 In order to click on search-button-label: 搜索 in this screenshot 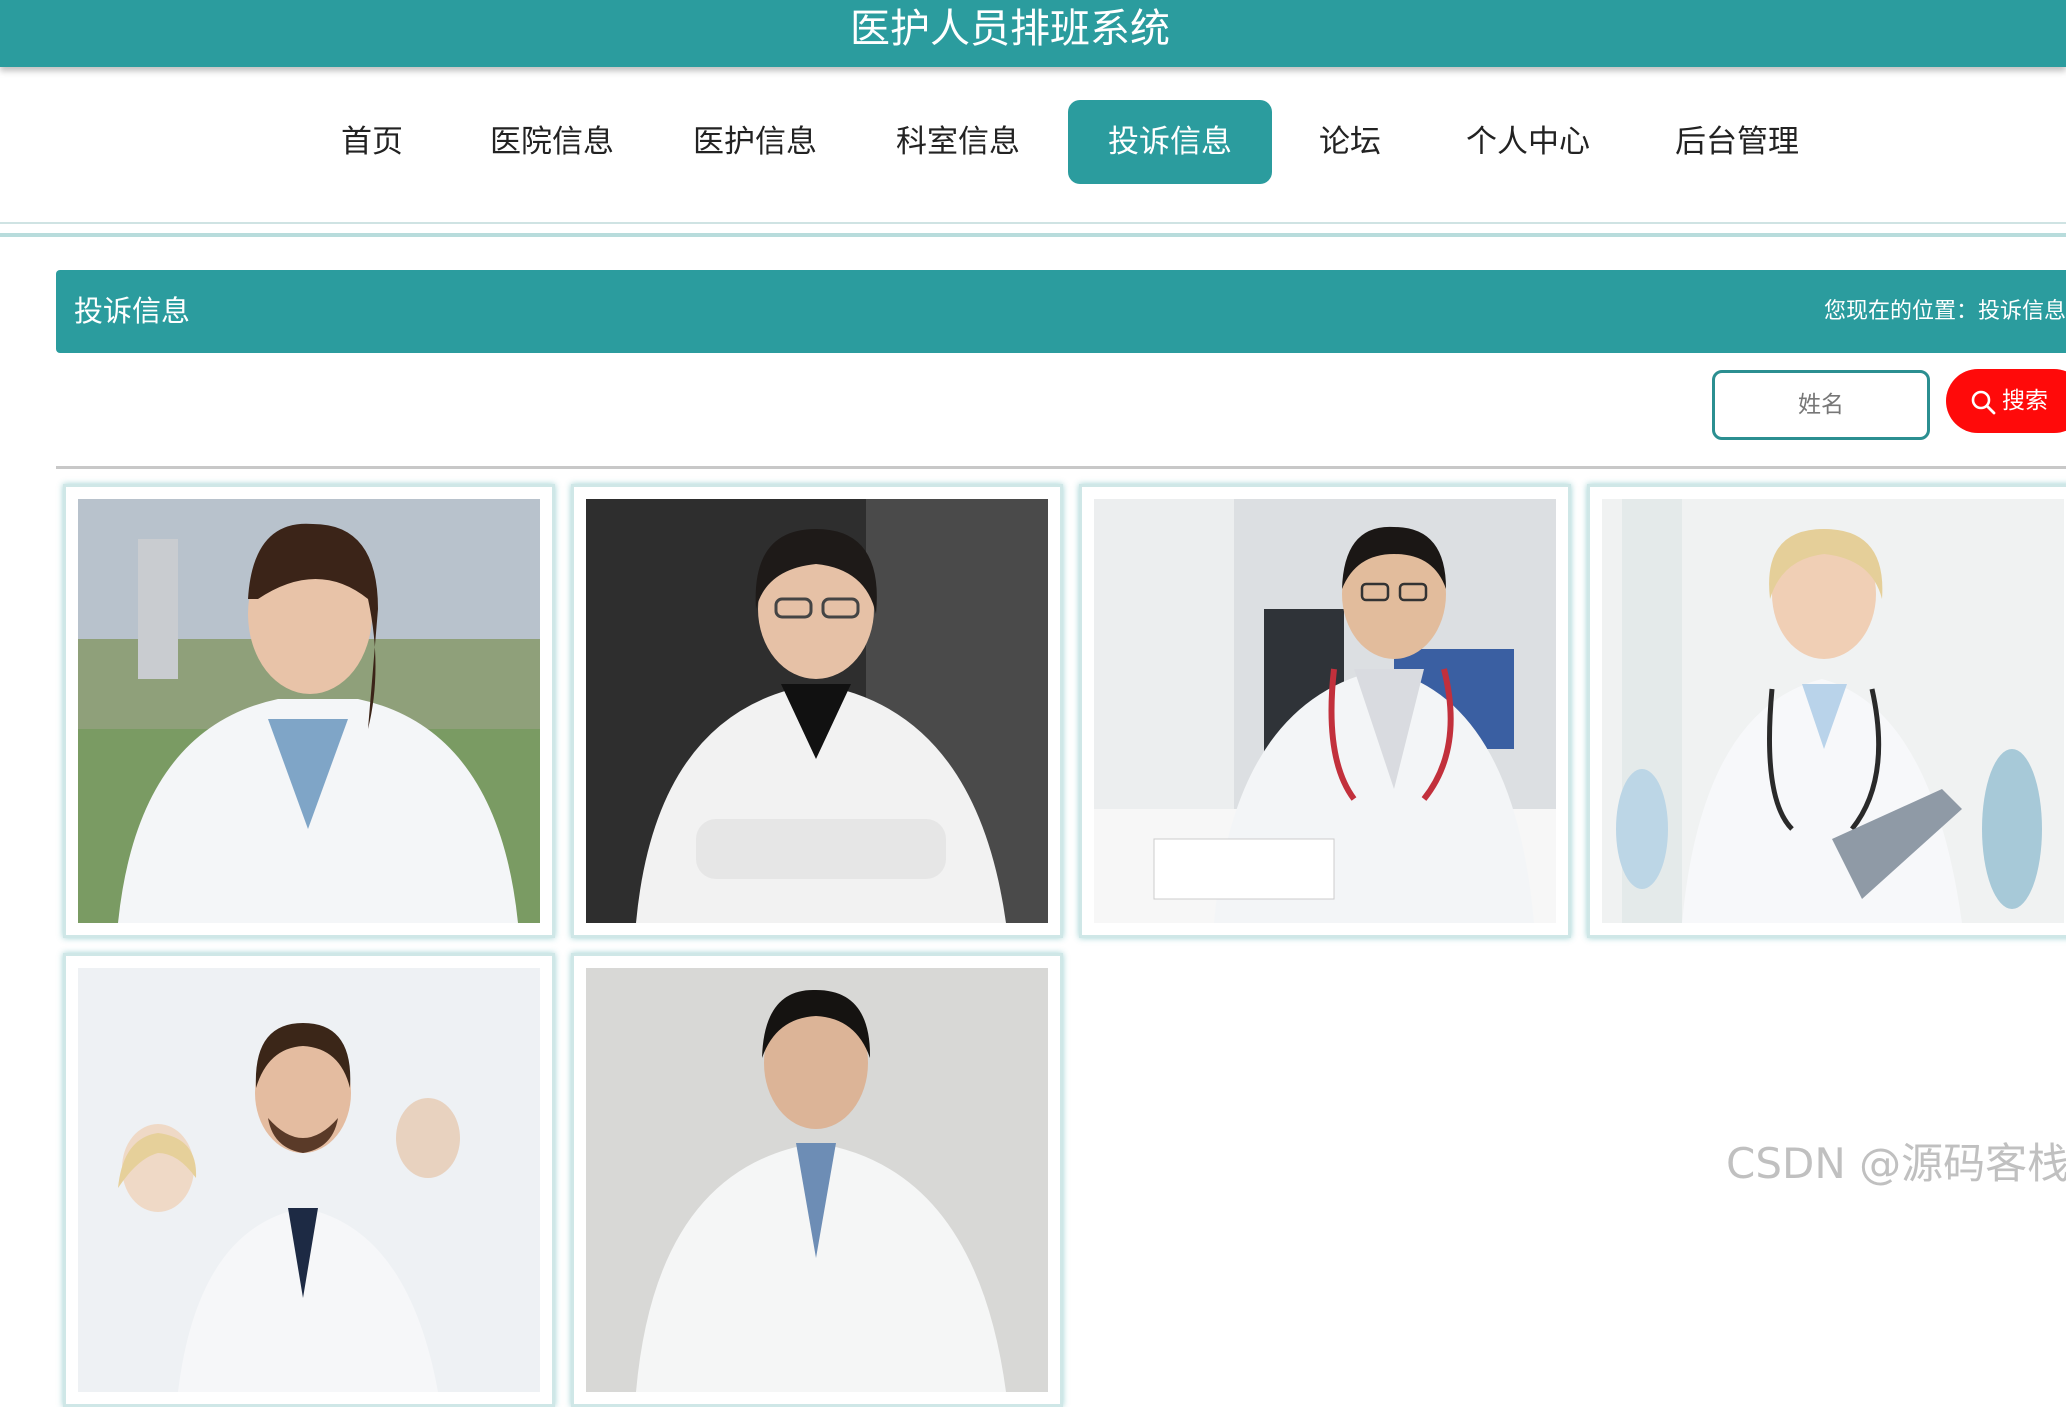, I will do `click(2025, 401)`.